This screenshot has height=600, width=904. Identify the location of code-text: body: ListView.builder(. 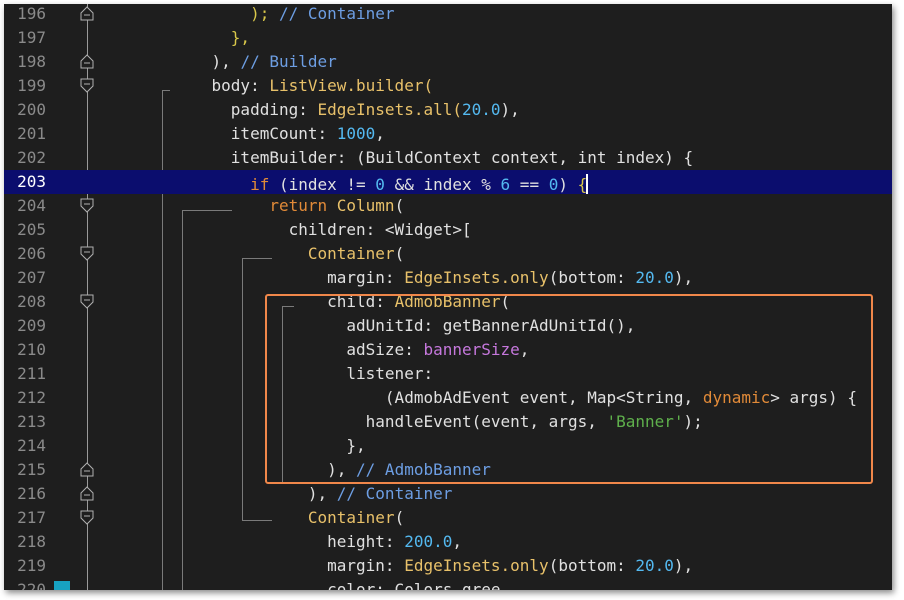
(303, 86).